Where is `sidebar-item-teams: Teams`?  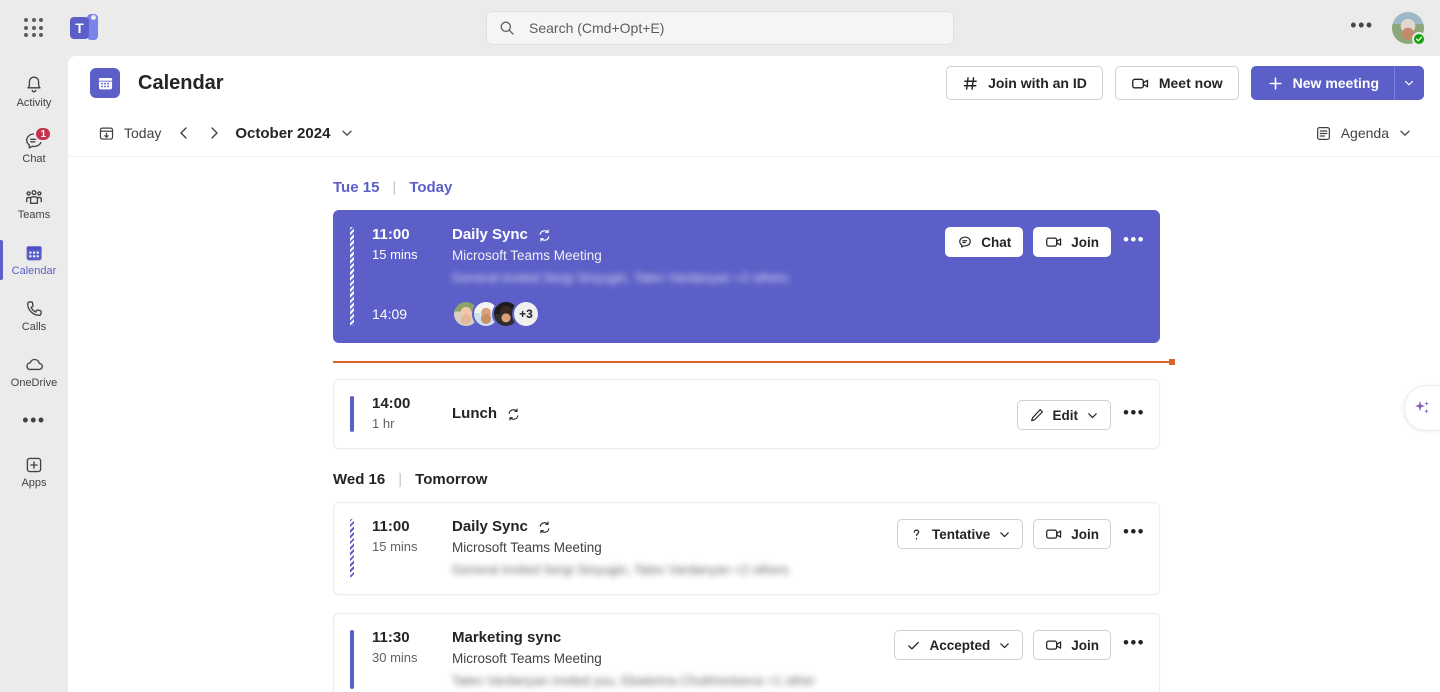
sidebar-item-teams: Teams is located at coordinates (34, 204).